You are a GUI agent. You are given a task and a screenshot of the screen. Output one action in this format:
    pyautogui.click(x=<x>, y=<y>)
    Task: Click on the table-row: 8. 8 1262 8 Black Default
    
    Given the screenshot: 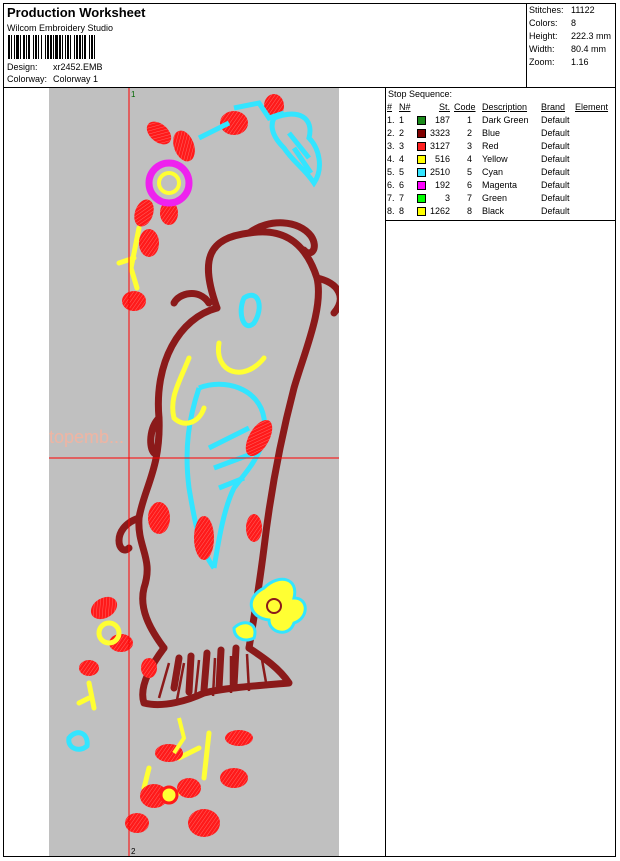 What is the action you would take?
    pyautogui.click(x=500, y=211)
    